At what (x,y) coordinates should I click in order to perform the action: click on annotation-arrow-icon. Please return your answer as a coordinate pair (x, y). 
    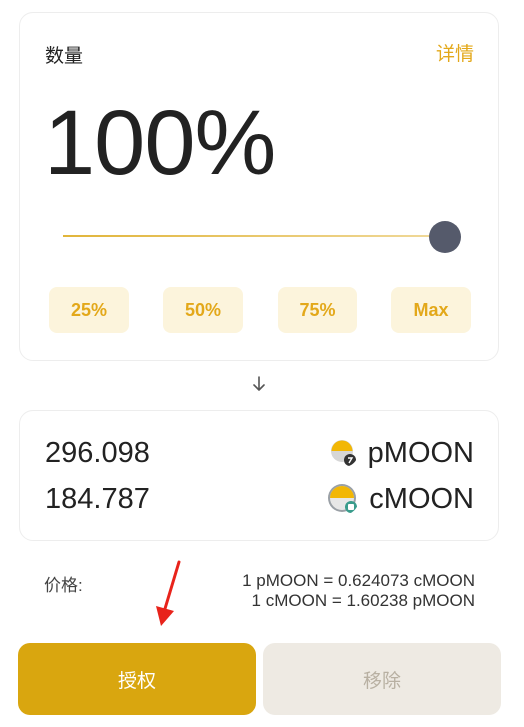
    Looking at the image, I should click on (168, 593).